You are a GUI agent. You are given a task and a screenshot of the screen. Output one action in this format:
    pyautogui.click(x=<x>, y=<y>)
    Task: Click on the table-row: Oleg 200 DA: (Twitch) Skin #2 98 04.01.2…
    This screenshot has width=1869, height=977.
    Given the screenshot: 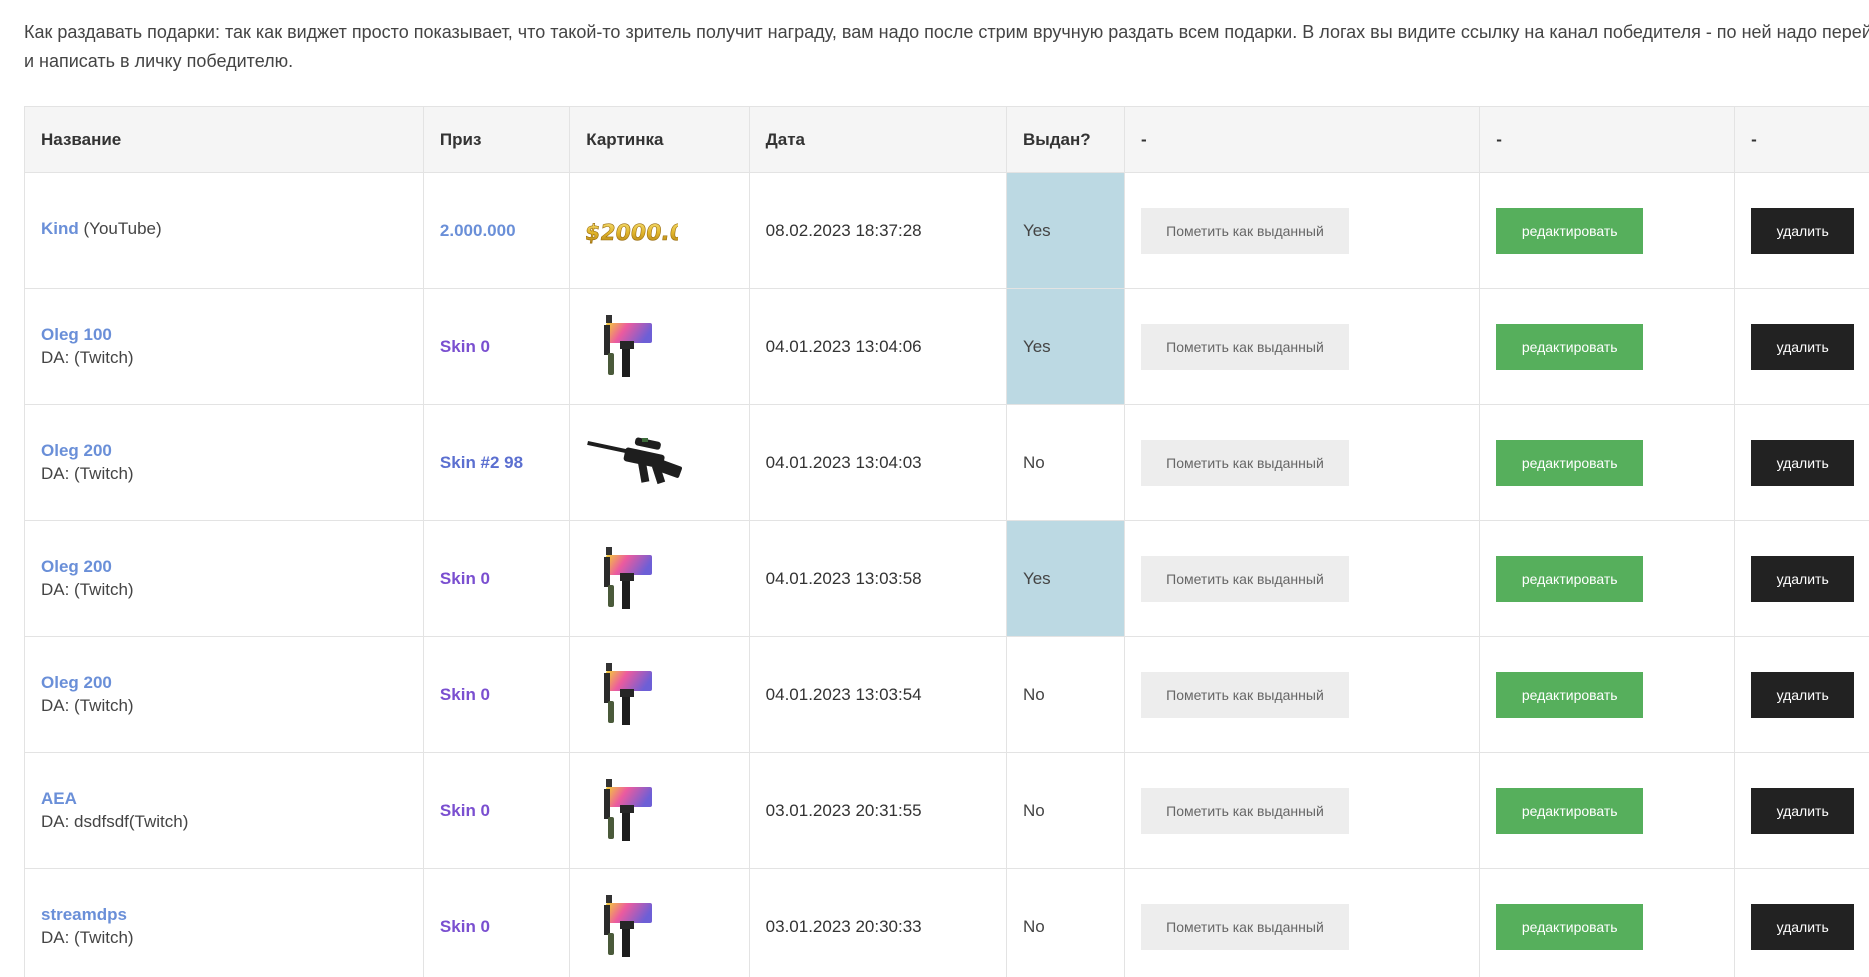 What is the action you would take?
    pyautogui.click(x=946, y=462)
    